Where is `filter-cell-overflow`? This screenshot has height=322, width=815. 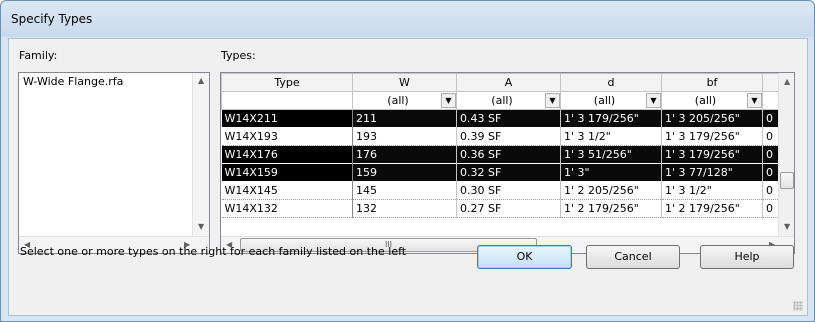 filter-cell-overflow is located at coordinates (770, 100).